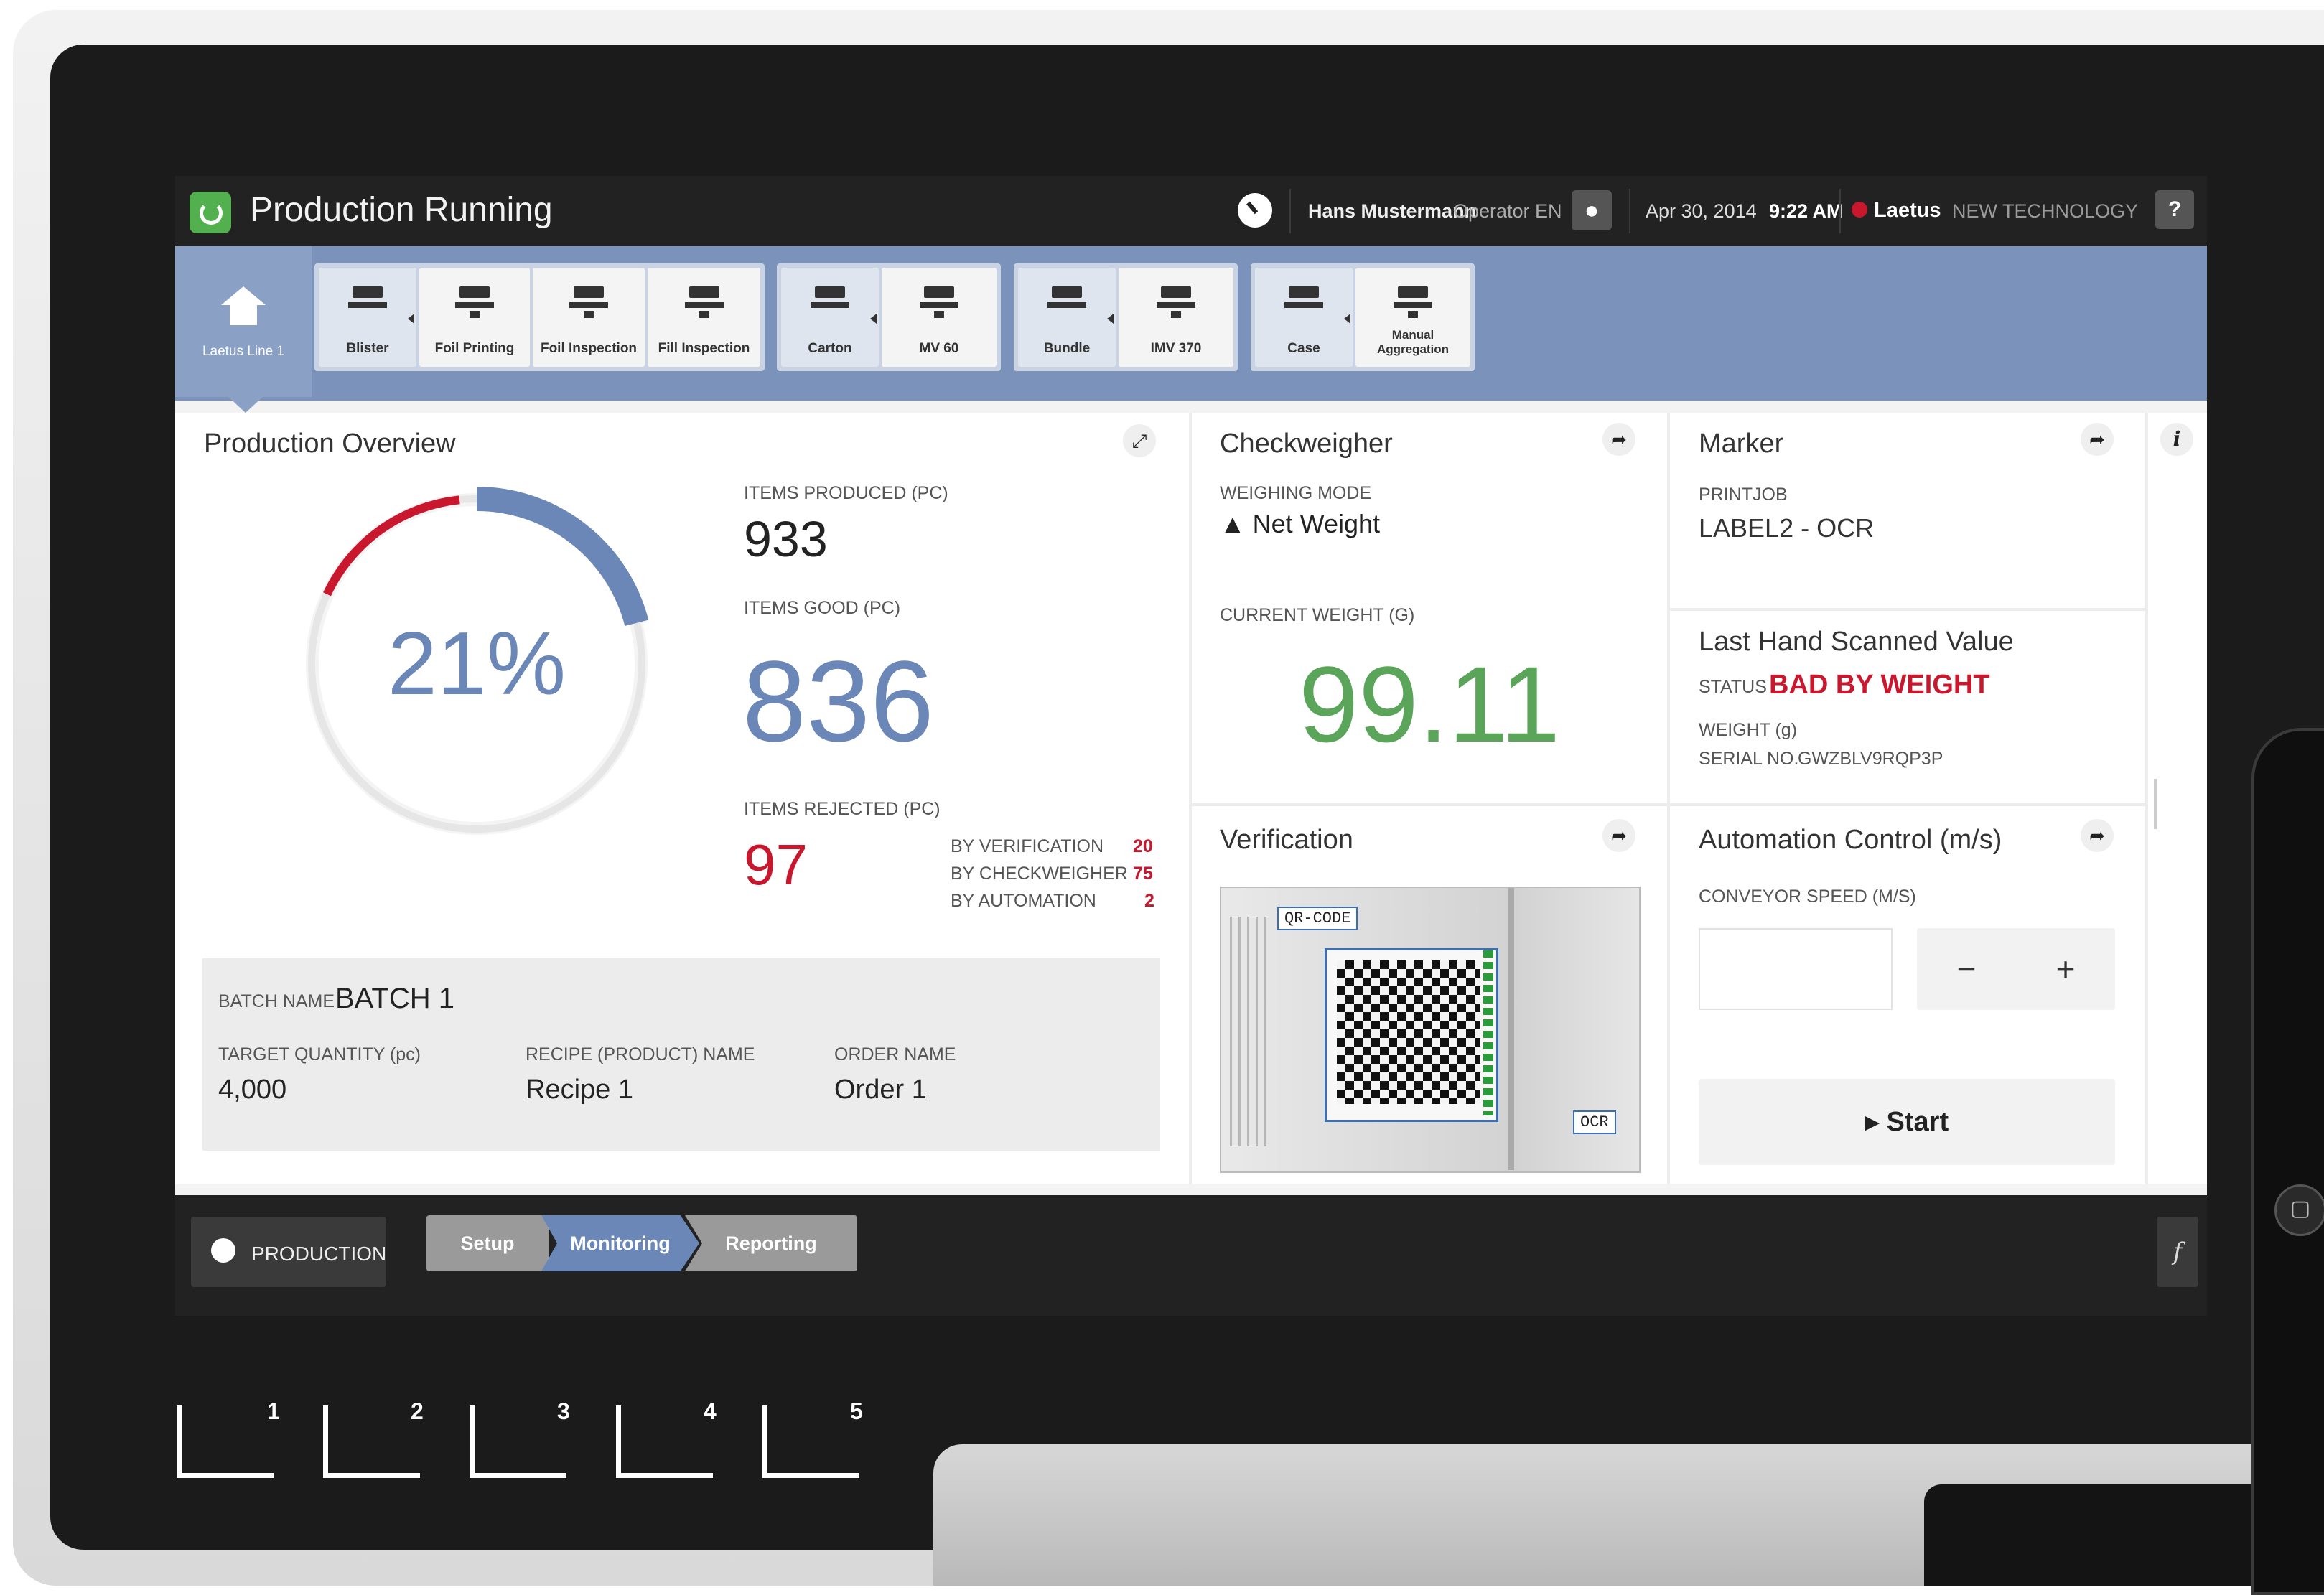  What do you see at coordinates (273, 1411) in the screenshot?
I see `slot-number: 1` at bounding box center [273, 1411].